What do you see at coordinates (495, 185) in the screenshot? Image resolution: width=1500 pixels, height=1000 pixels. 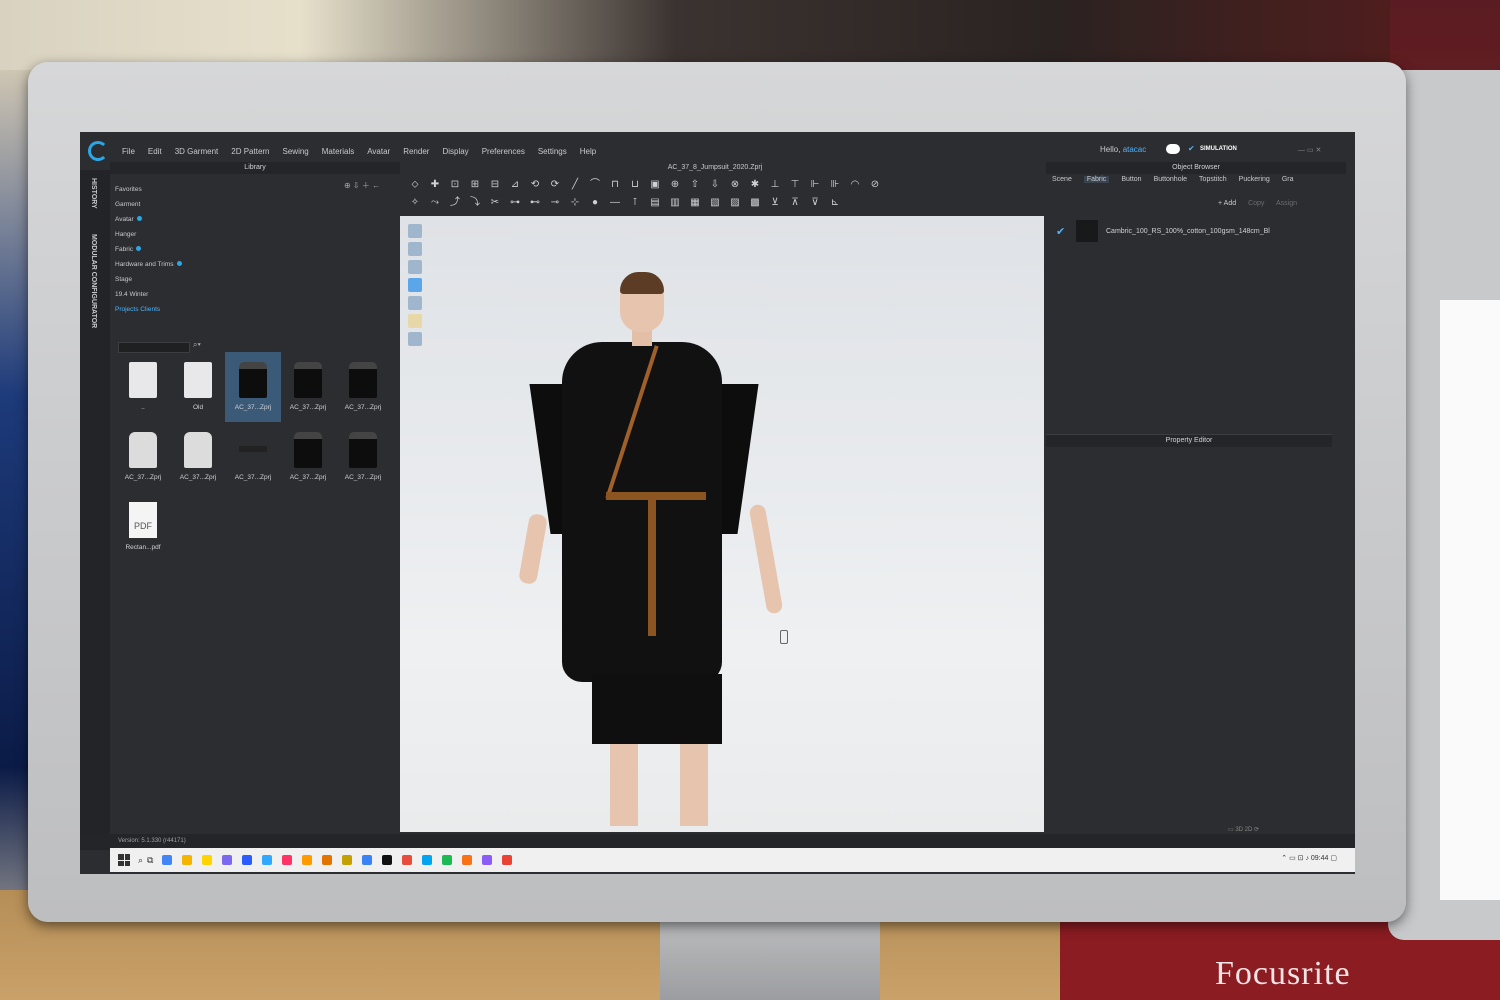 I see `tool-icon: ⊟` at bounding box center [495, 185].